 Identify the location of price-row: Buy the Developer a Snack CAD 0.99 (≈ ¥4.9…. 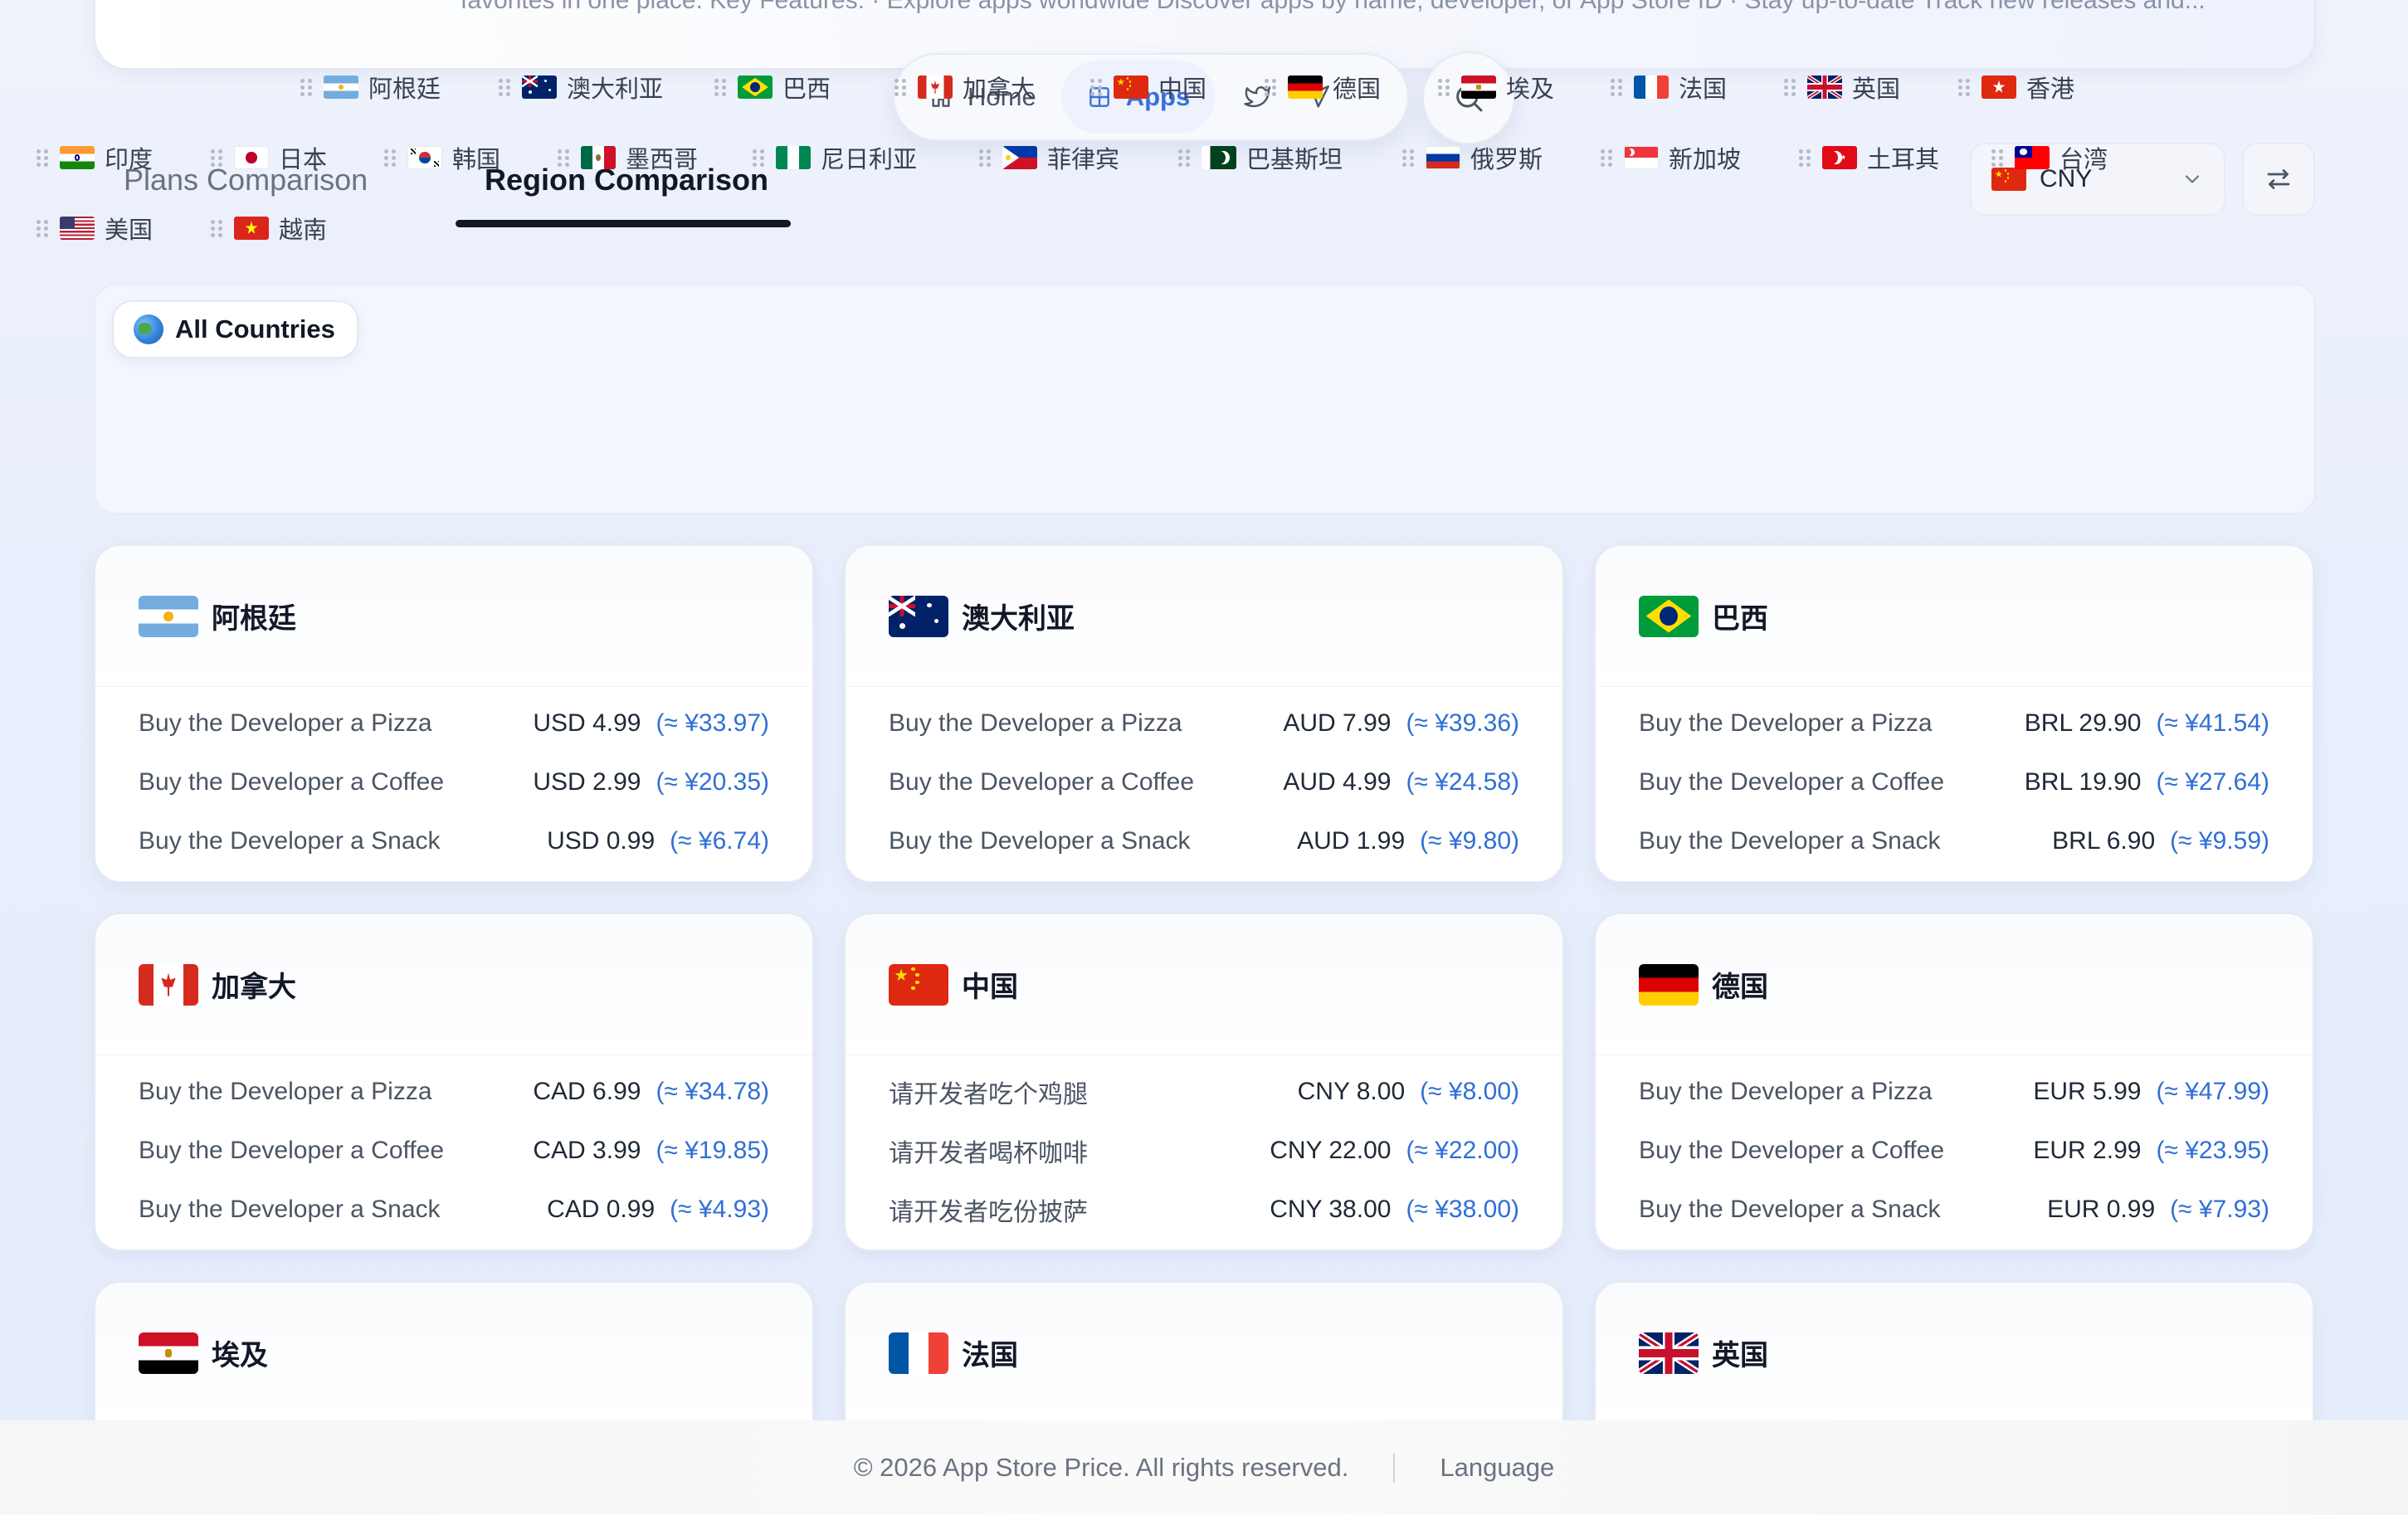
(454, 1209).